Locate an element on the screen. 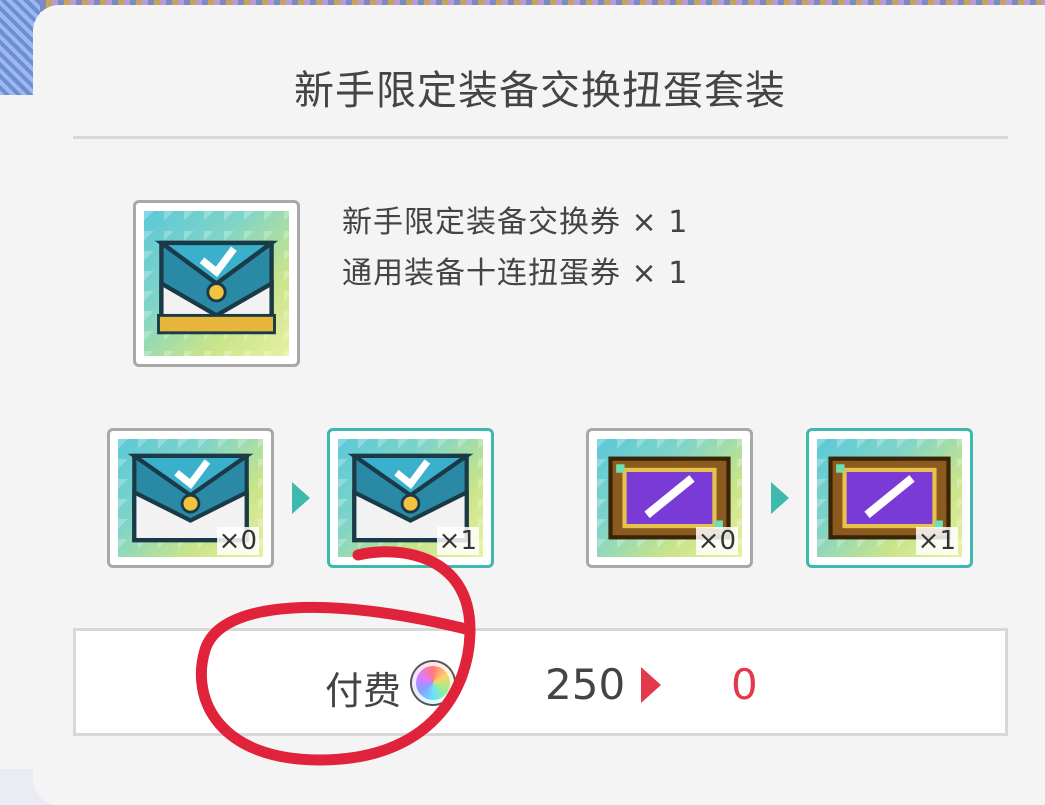  teal-envelope-ticket-icon is located at coordinates (216, 283).